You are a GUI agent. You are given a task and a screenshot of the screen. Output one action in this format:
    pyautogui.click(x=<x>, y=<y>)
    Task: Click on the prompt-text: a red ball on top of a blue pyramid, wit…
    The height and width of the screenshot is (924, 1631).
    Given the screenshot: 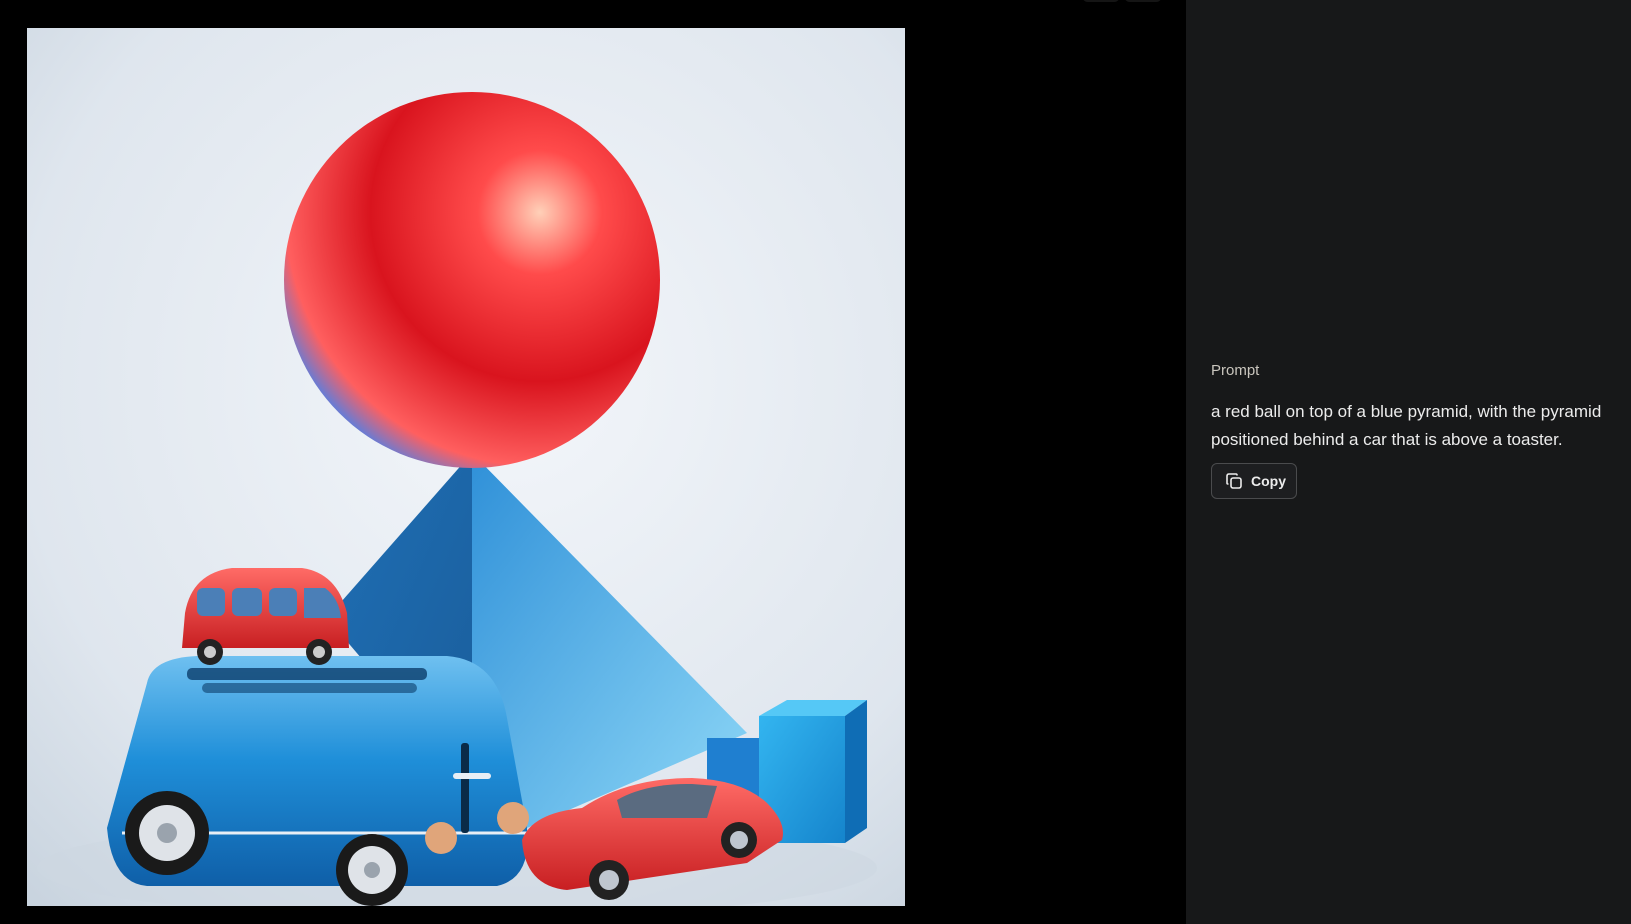 What is the action you would take?
    pyautogui.click(x=1406, y=425)
    